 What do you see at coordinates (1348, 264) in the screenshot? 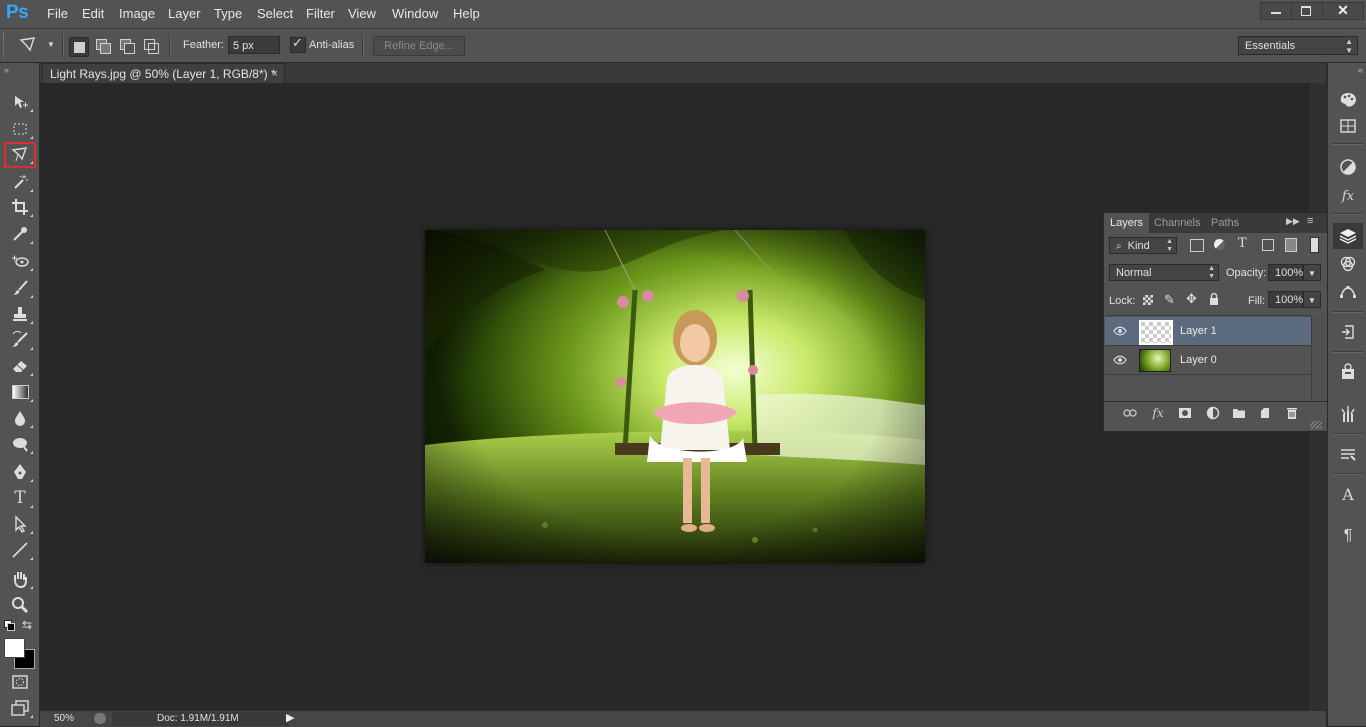
I see `channels-panel-button` at bounding box center [1348, 264].